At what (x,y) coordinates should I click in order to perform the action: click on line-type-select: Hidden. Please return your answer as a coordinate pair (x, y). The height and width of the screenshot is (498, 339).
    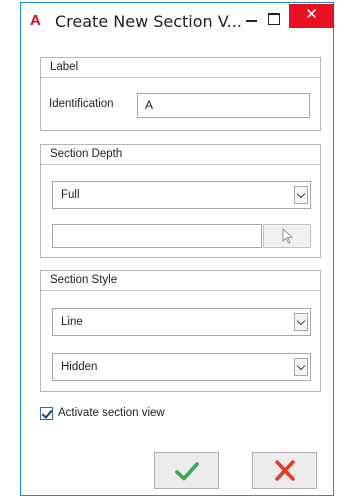
    Looking at the image, I should click on (181, 367).